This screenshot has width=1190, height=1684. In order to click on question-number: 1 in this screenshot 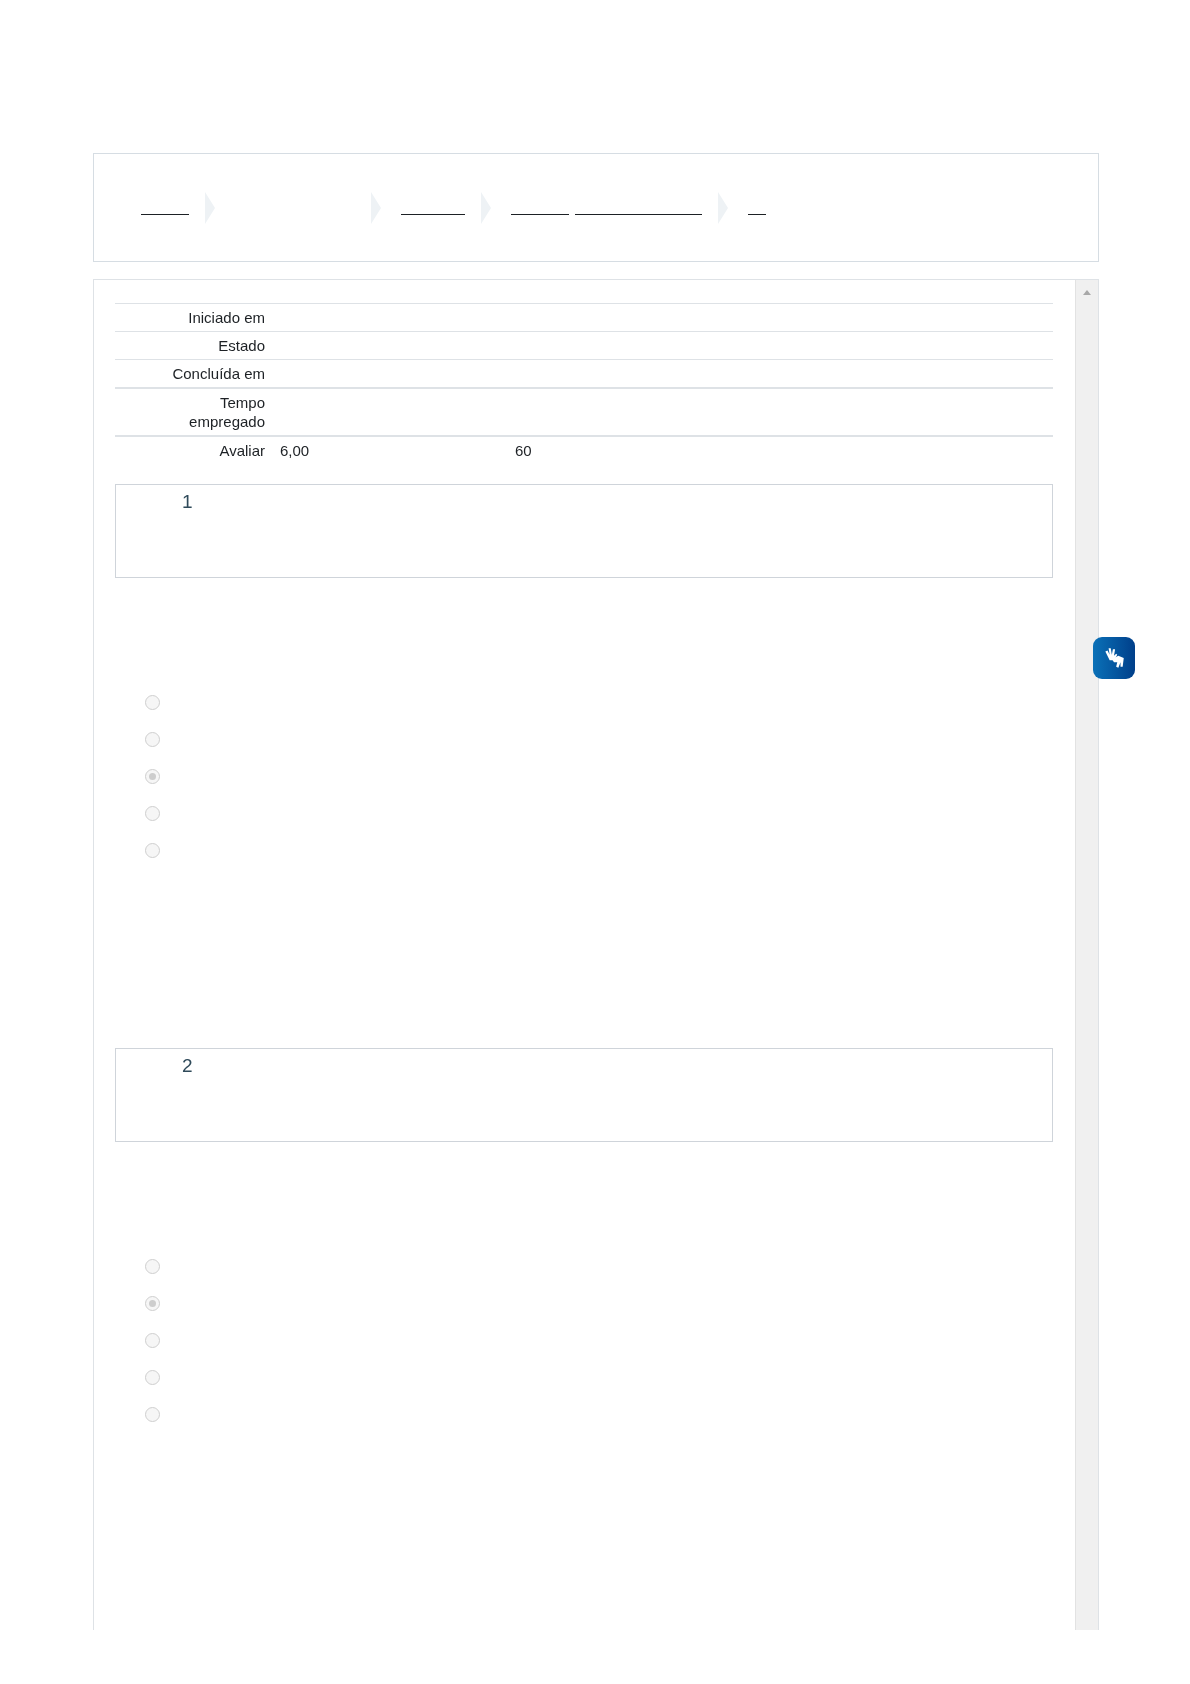, I will do `click(187, 501)`.